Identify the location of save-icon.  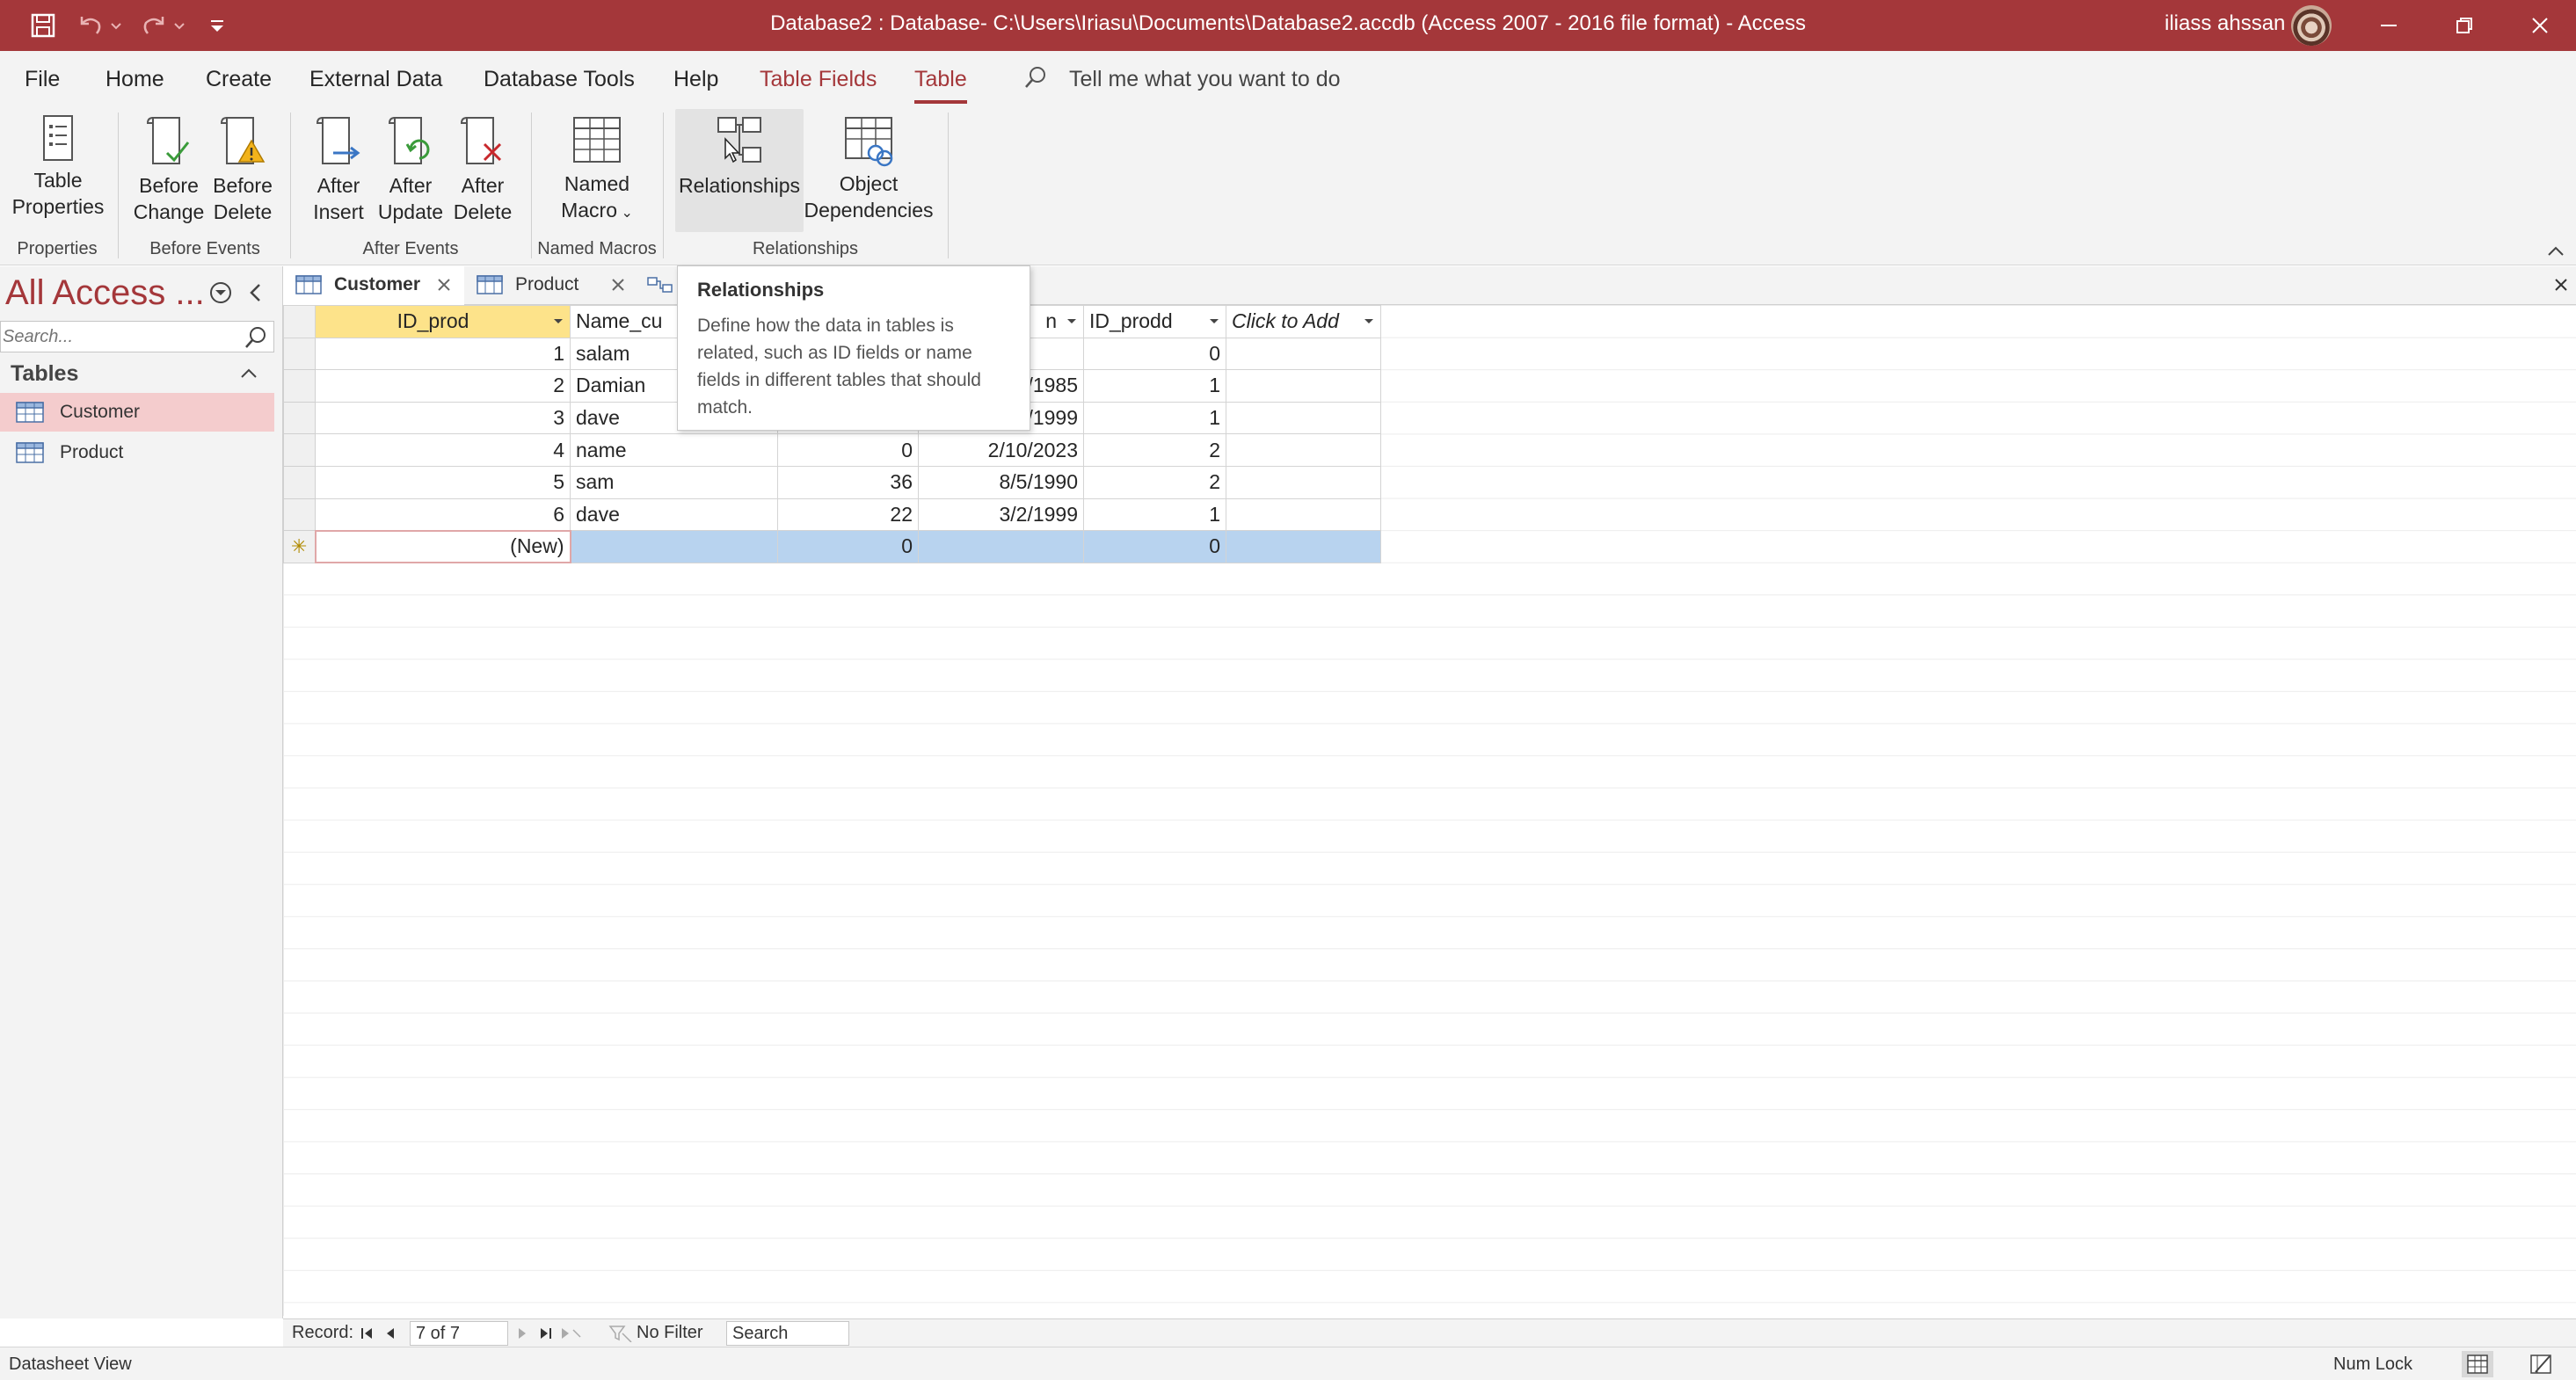
(43, 25).